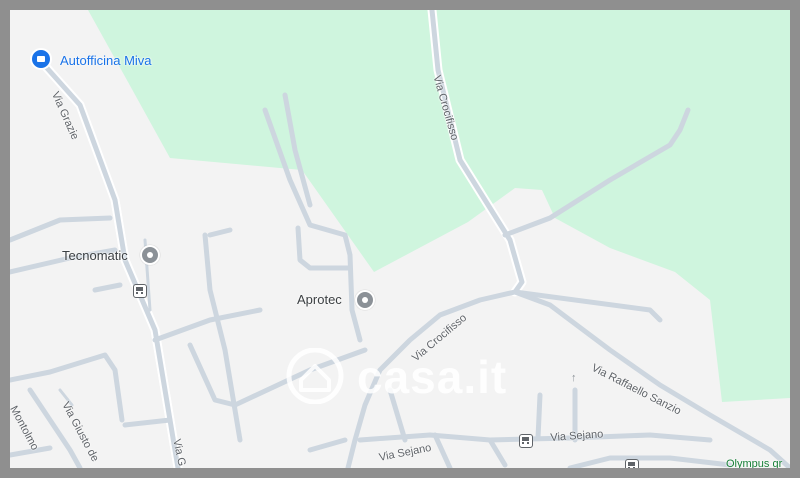  Describe the element at coordinates (106, 60) in the screenshot. I see `poi-autofficina-miva: Autofficina Miva` at that location.